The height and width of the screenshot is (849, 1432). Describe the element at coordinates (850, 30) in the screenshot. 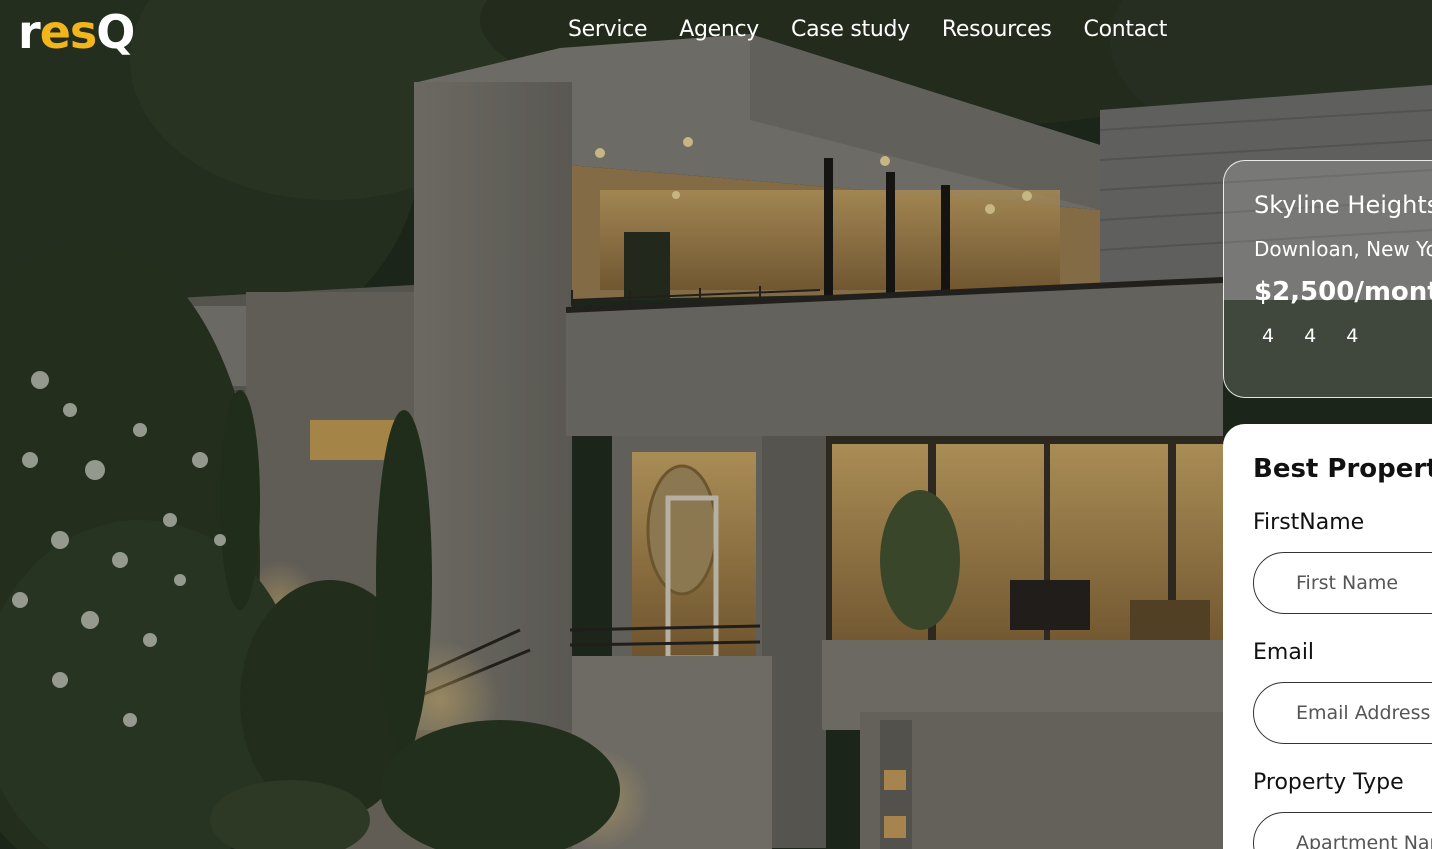

I see `nav-link-case-study: Case study` at that location.